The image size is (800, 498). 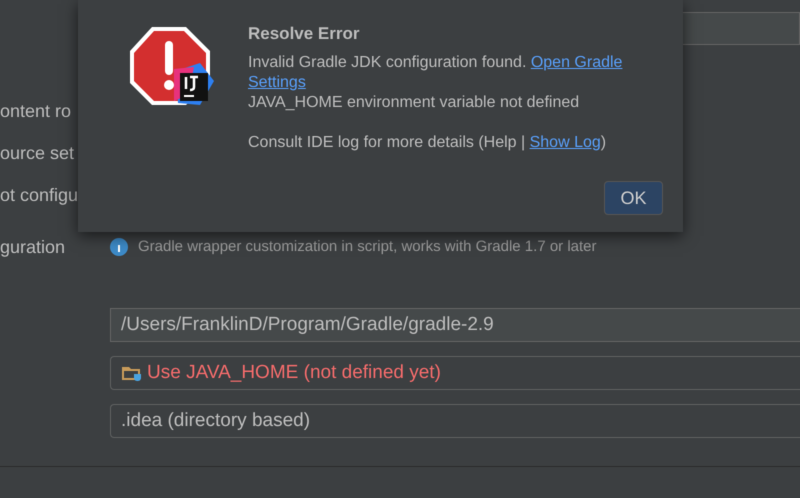 I want to click on info-text: Gradle wrapper customization in script, works with Gradle 1.7 or later, so click(x=367, y=246).